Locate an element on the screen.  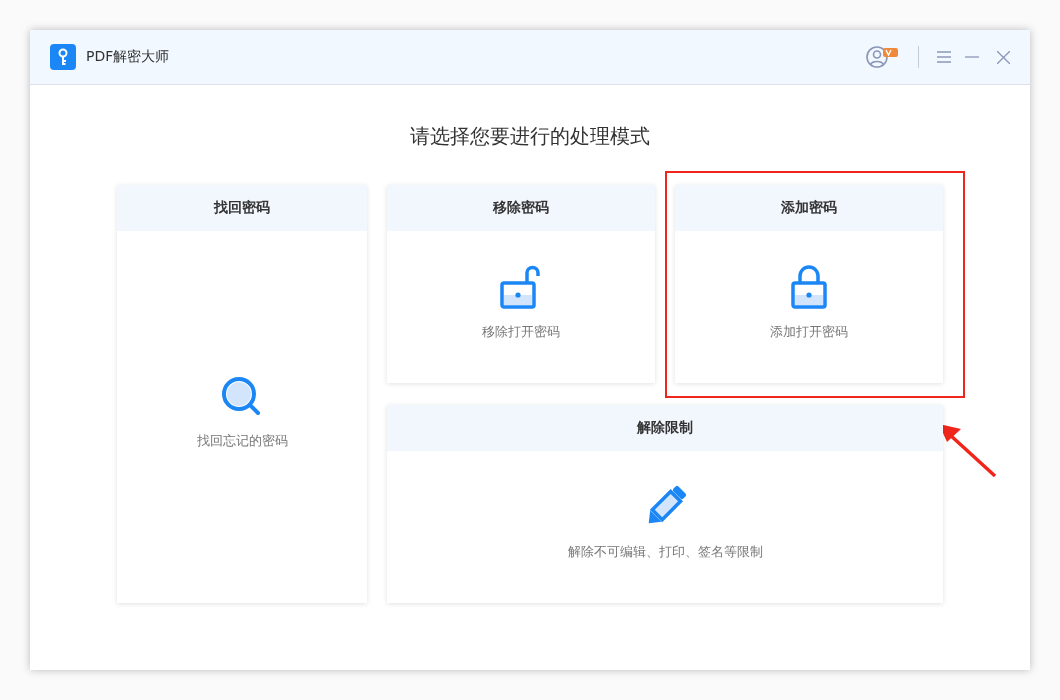
mode-card: 添加密码 添加打开密码 is located at coordinates (809, 284).